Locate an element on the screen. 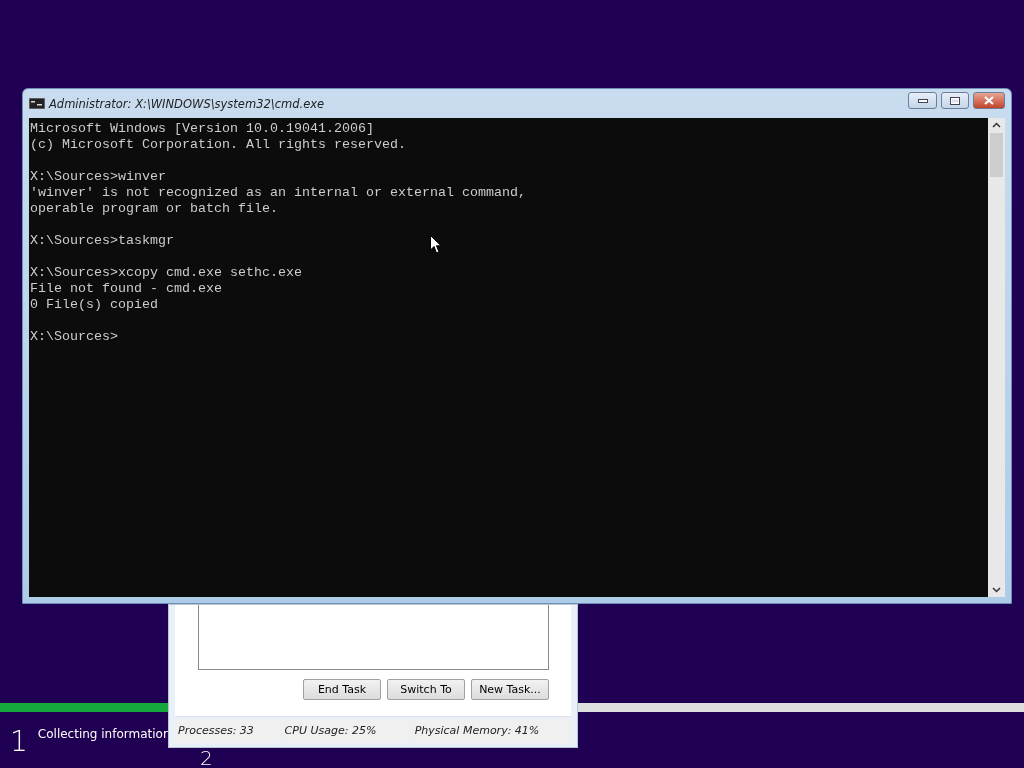 This screenshot has height=768, width=1024. console-line: X:\Sources>taskmgr is located at coordinates (102, 241).